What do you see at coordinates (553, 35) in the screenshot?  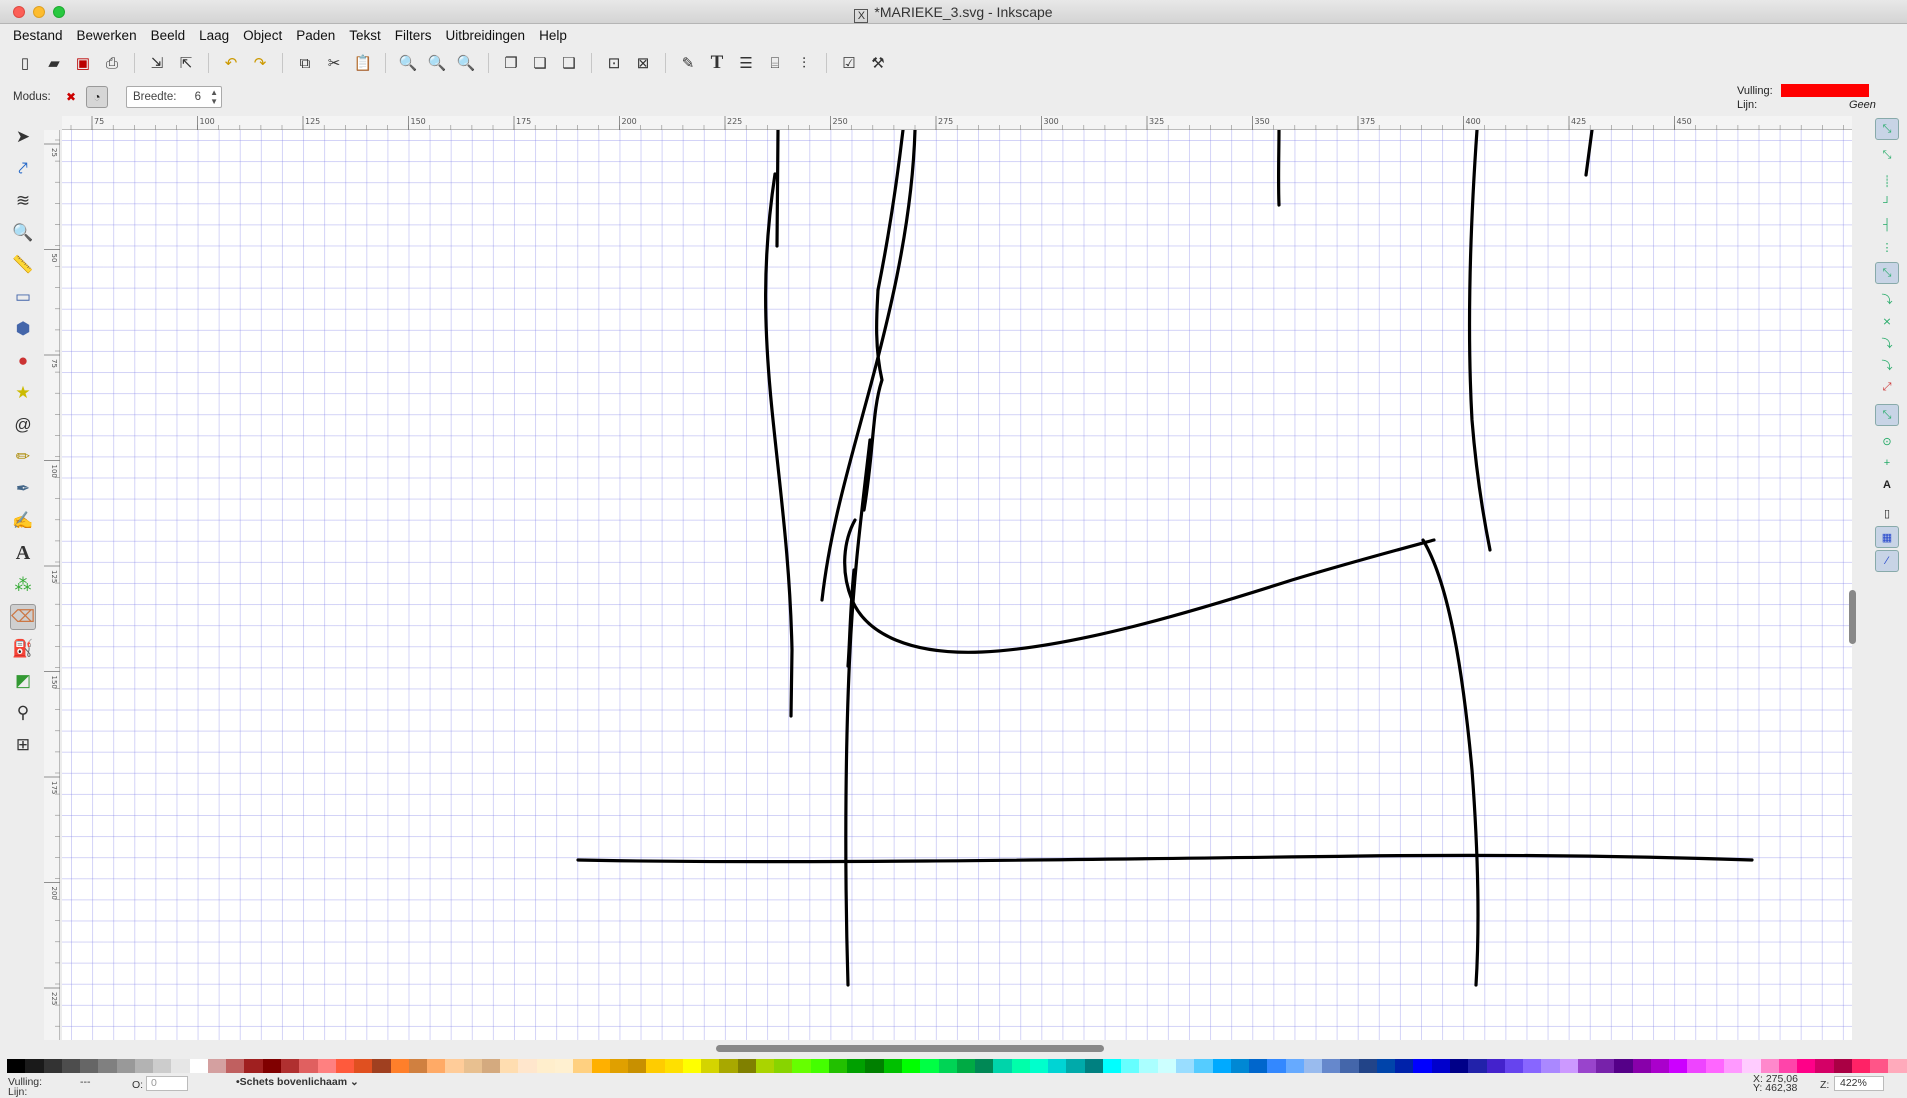 I see `menu-help: Help` at bounding box center [553, 35].